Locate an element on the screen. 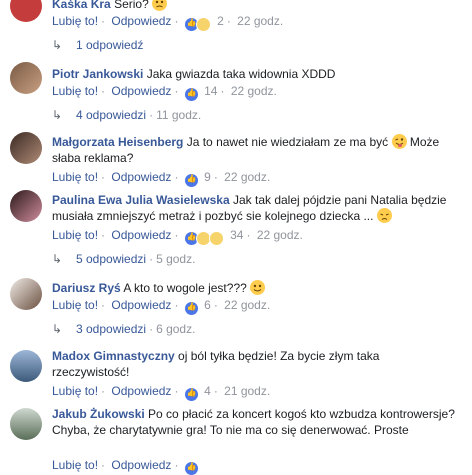  confused-face-icon is located at coordinates (160, 5).